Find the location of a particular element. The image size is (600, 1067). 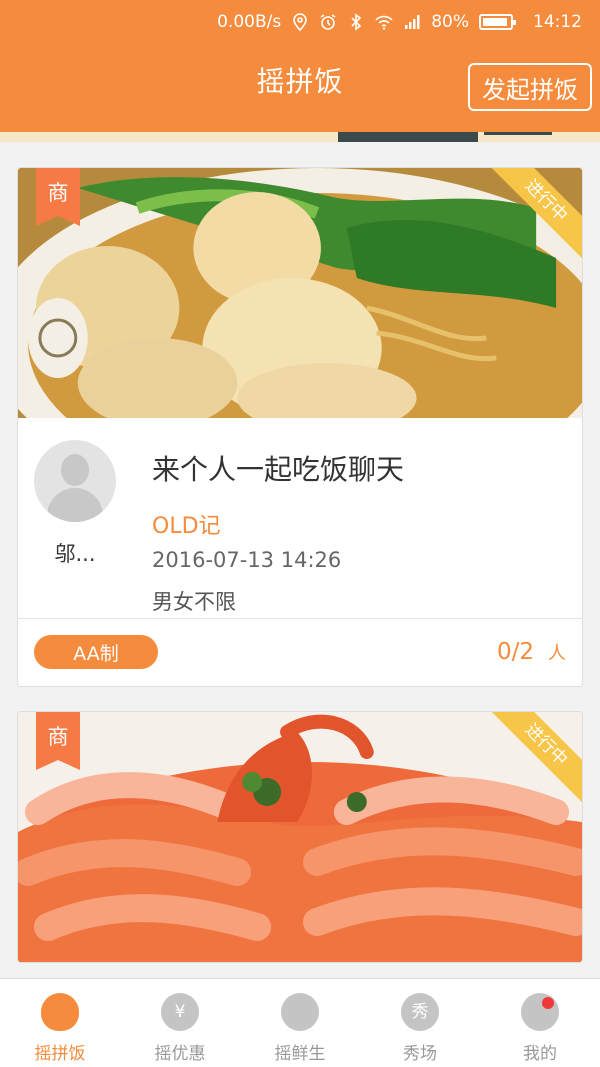

signal-icon is located at coordinates (412, 22).